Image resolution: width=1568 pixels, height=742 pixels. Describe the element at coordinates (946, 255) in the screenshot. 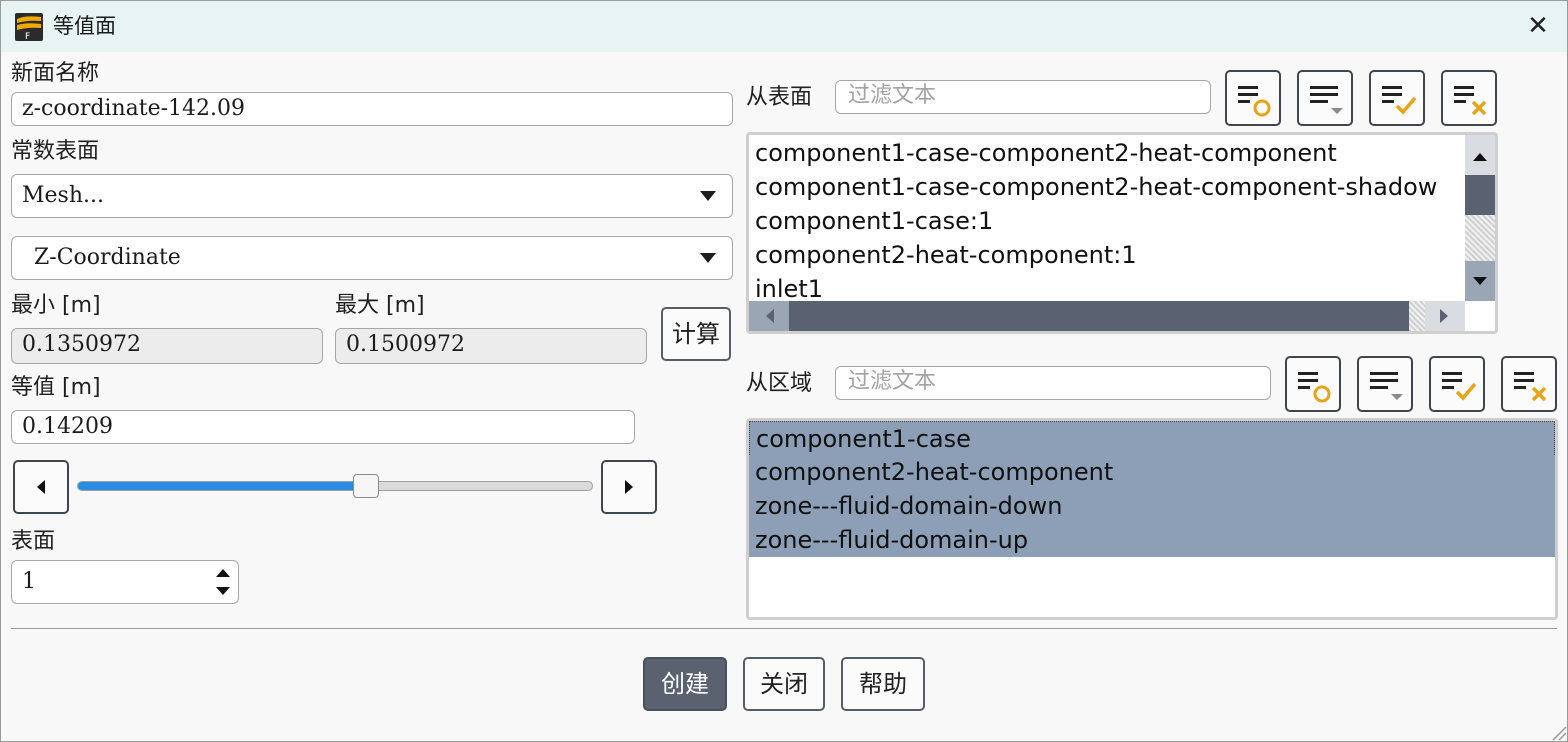

I see `list-item: component2-heat-component:1` at that location.